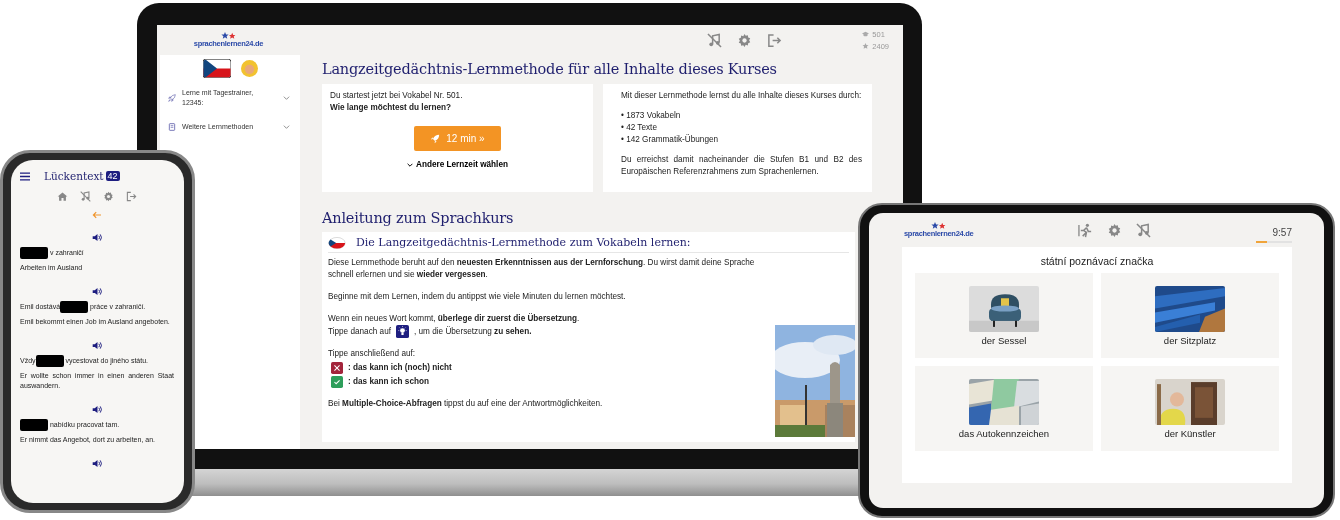 Image resolution: width=1340 pixels, height=520 pixels. What do you see at coordinates (454, 319) in the screenshot?
I see `guide-text: Wenn ein neues Wort kommt, überlege dir zuerst die Übersetzung.` at bounding box center [454, 319].